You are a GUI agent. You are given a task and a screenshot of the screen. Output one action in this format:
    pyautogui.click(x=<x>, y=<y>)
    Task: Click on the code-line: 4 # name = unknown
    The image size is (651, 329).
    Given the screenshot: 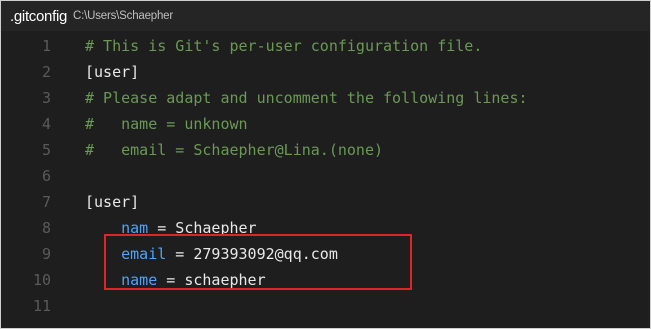 What is the action you would take?
    pyautogui.click(x=325, y=124)
    